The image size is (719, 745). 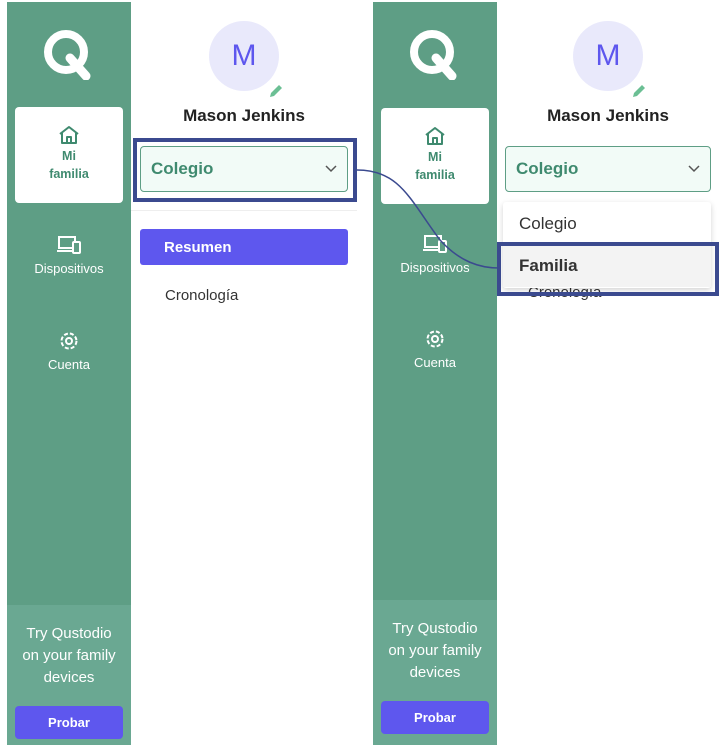 I want to click on profile-select-value: Colegio, so click(x=547, y=168).